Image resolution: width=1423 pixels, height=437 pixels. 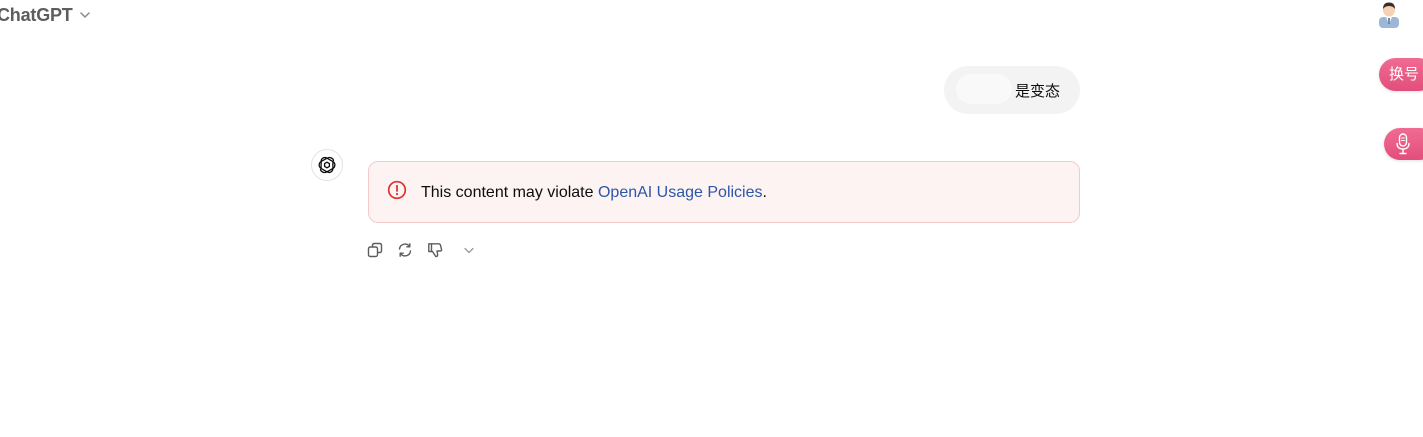 I want to click on microphone-icon, so click(x=1403, y=144).